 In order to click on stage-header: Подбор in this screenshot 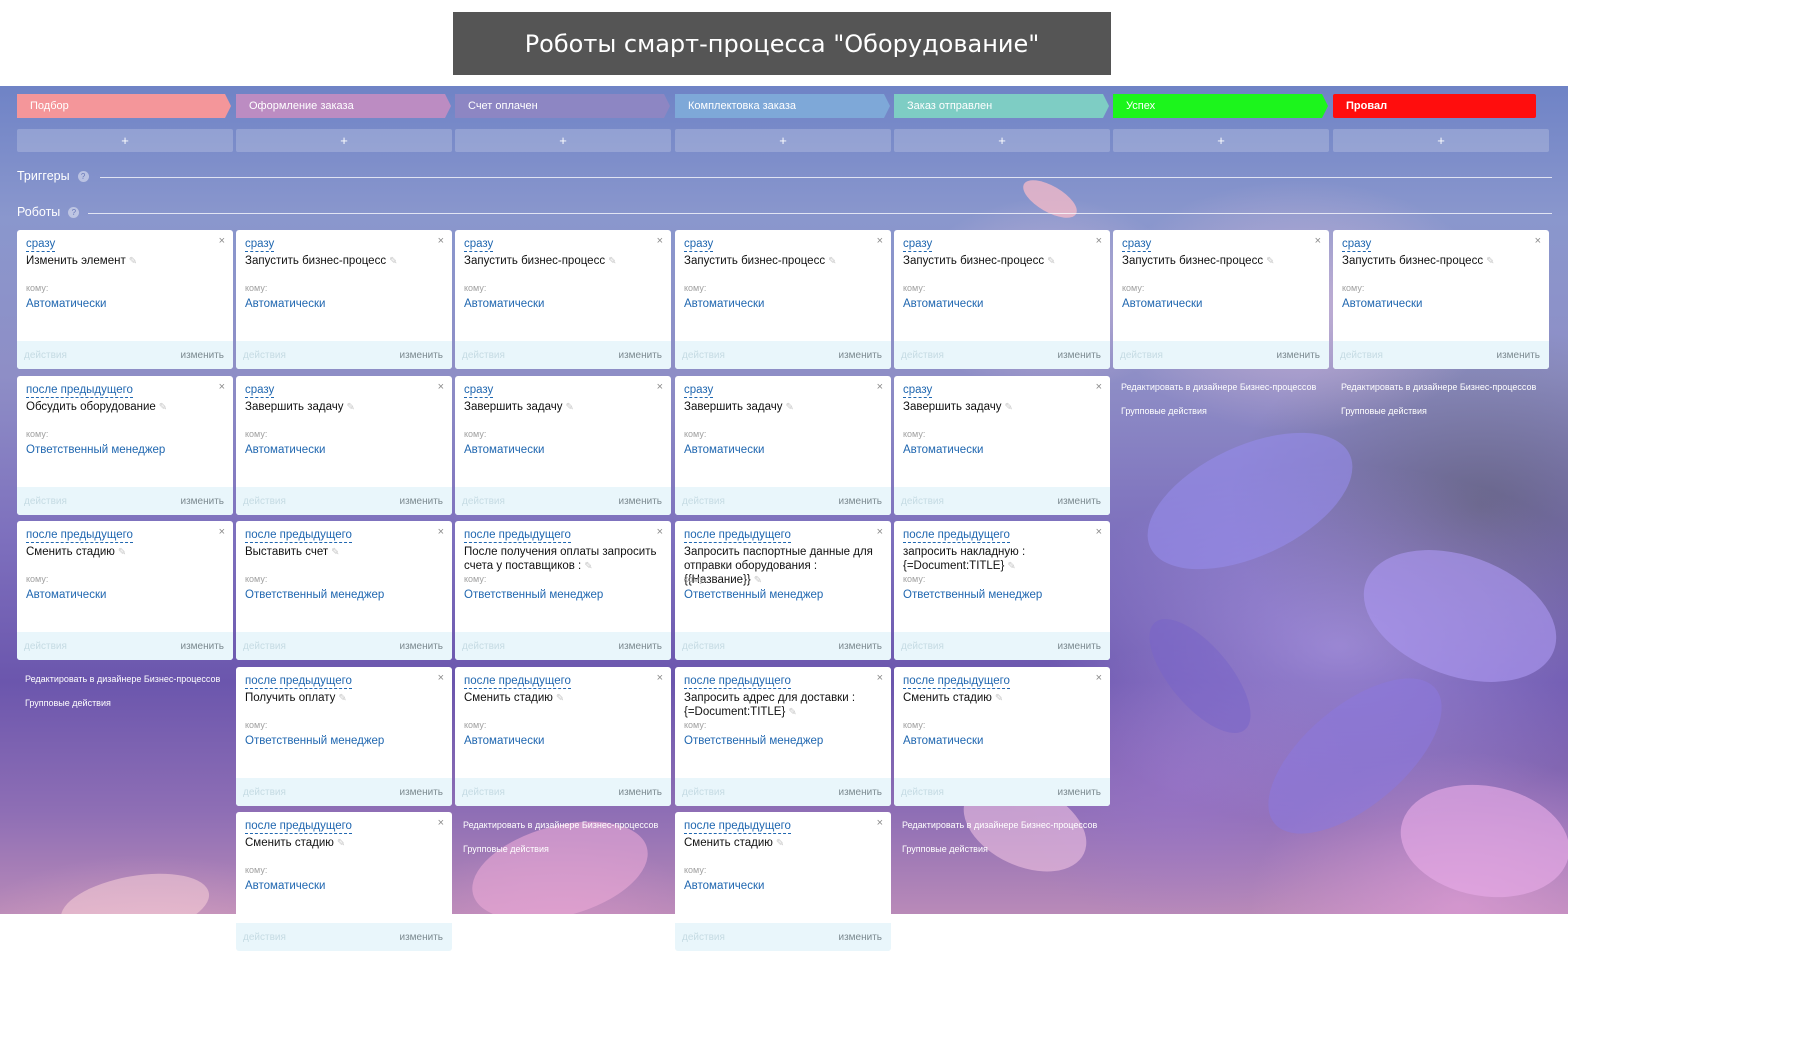, I will do `click(124, 106)`.